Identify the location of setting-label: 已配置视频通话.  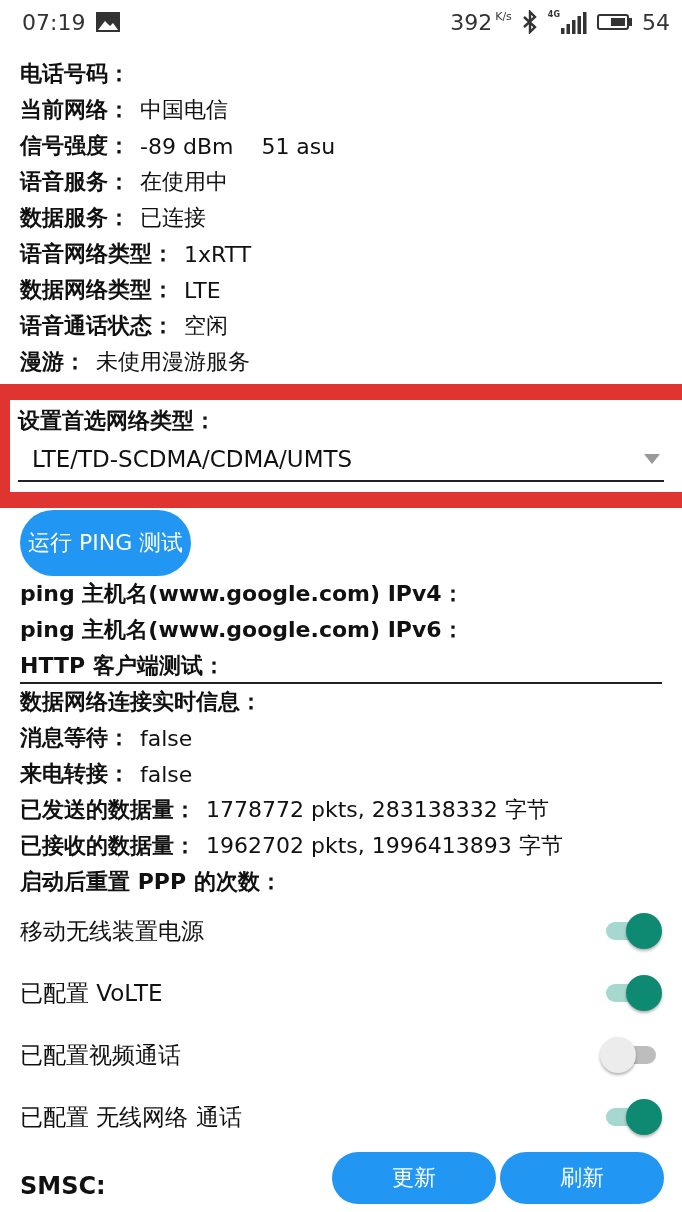
(100, 1055).